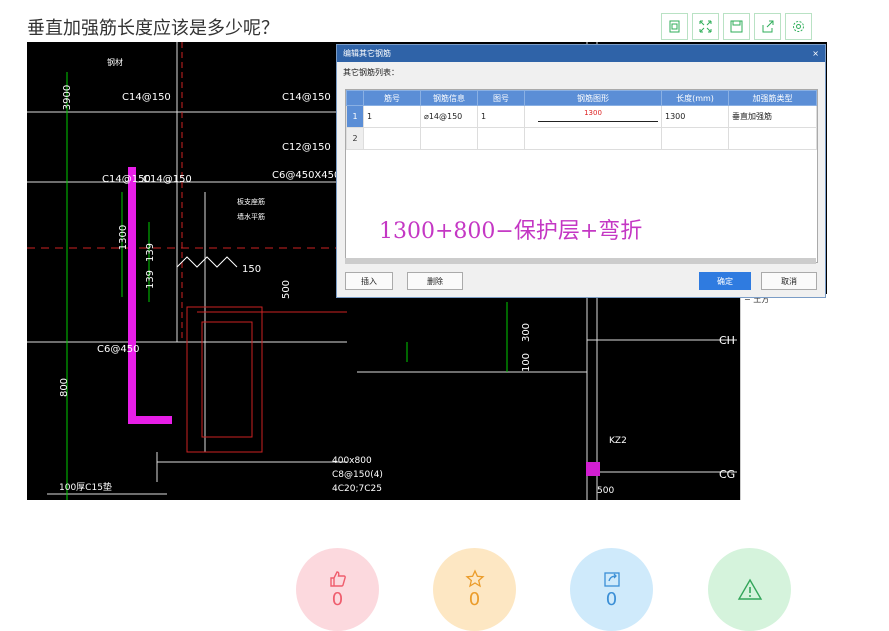  What do you see at coordinates (392, 98) in the screenshot?
I see `col-header: 筋号` at bounding box center [392, 98].